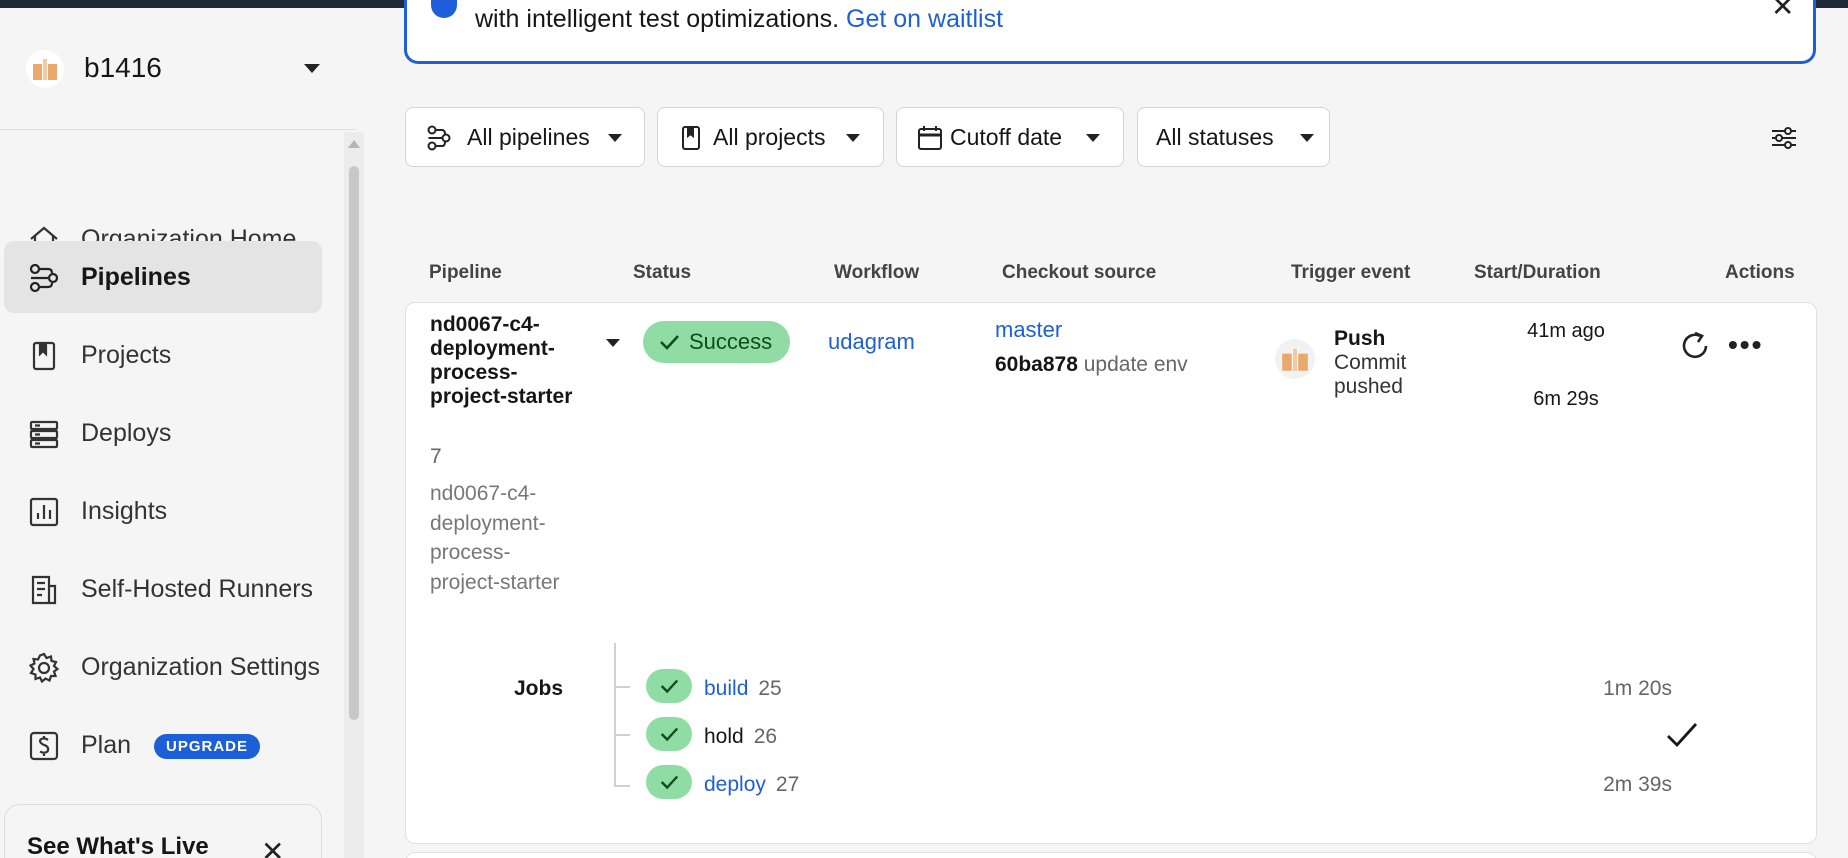  I want to click on avatar, so click(1295, 359).